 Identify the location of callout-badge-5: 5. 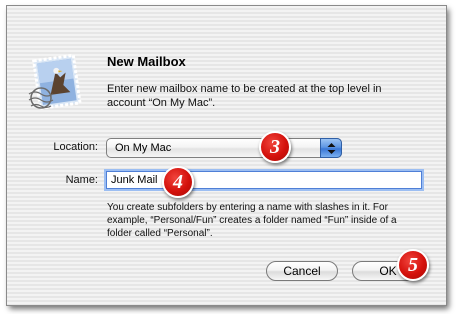
(413, 265).